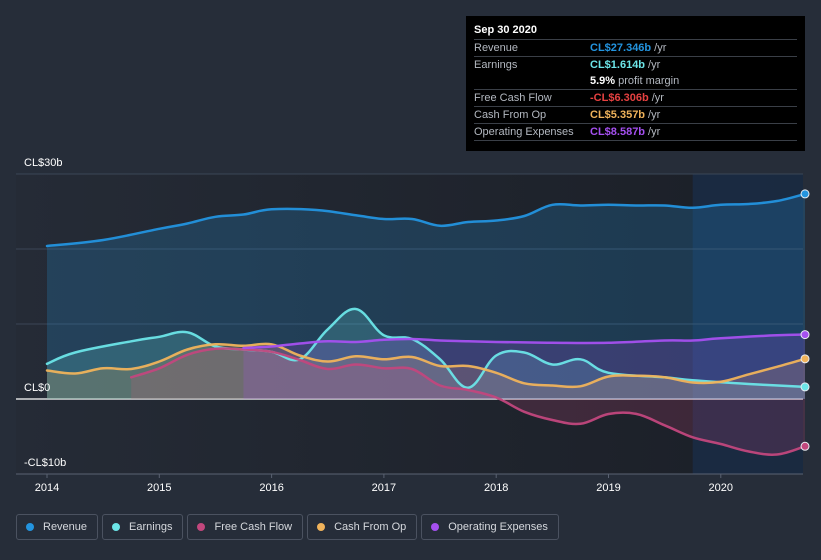 The width and height of the screenshot is (821, 560). I want to click on legend-item-operating-expenses: Operating Expenses, so click(490, 527).